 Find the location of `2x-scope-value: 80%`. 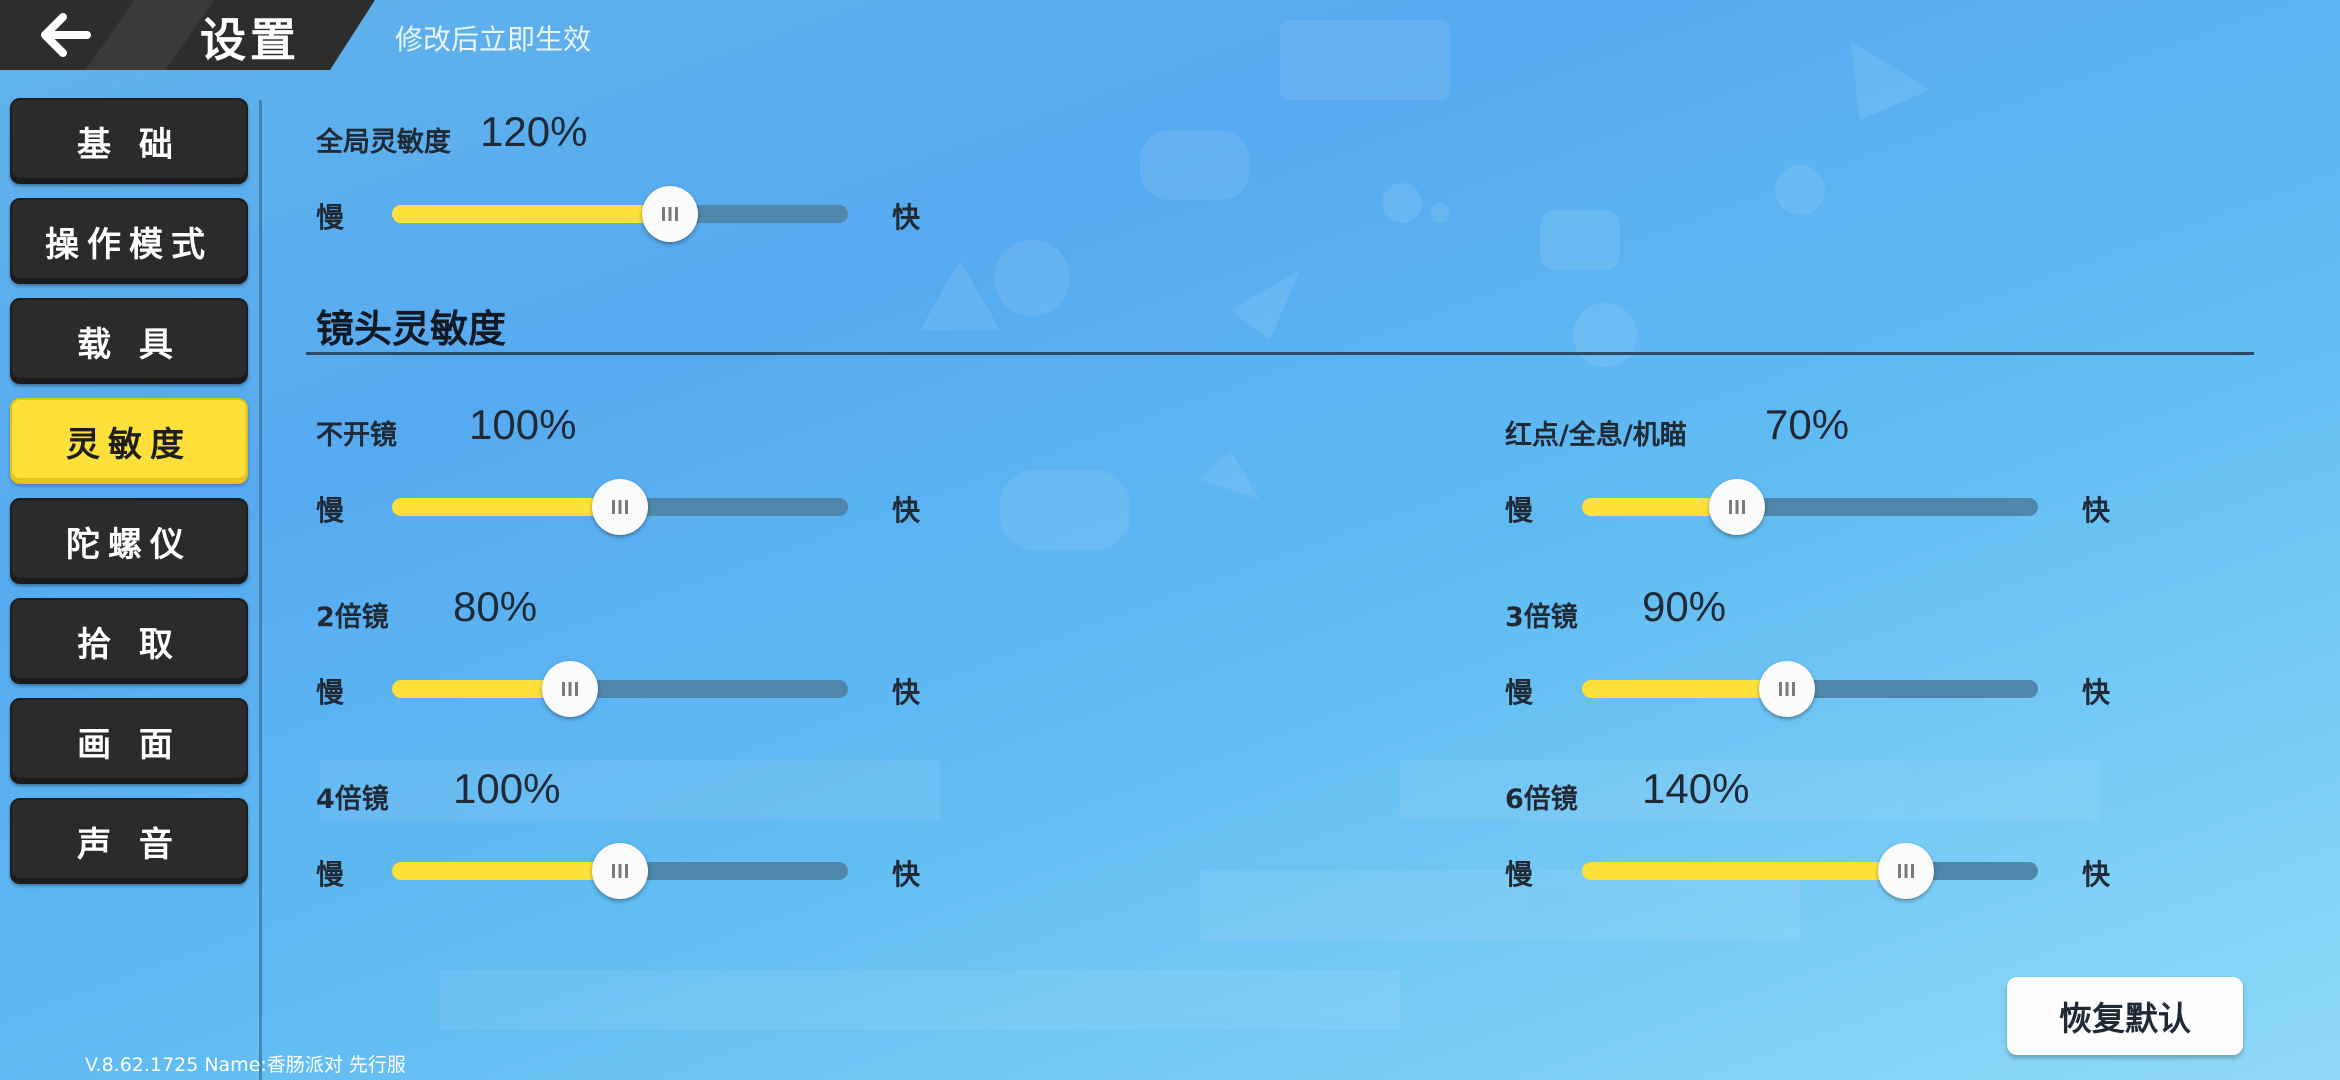

2x-scope-value: 80% is located at coordinates (495, 606).